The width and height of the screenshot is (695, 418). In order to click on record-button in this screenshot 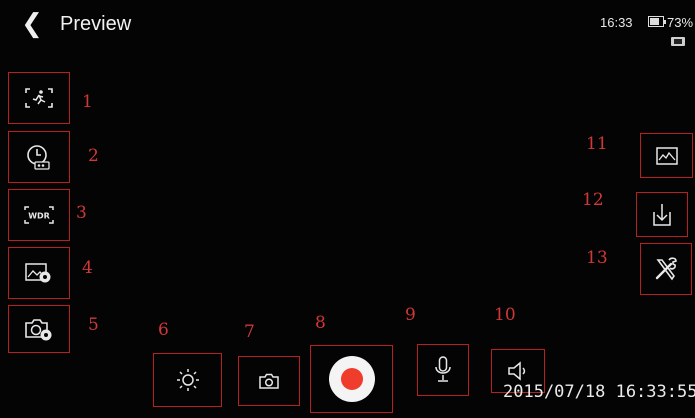, I will do `click(351, 379)`.